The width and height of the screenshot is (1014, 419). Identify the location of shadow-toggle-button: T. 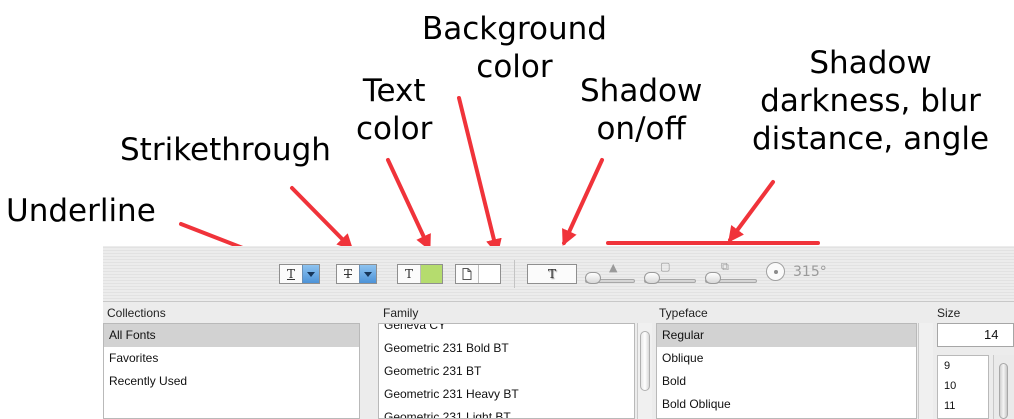
(552, 274).